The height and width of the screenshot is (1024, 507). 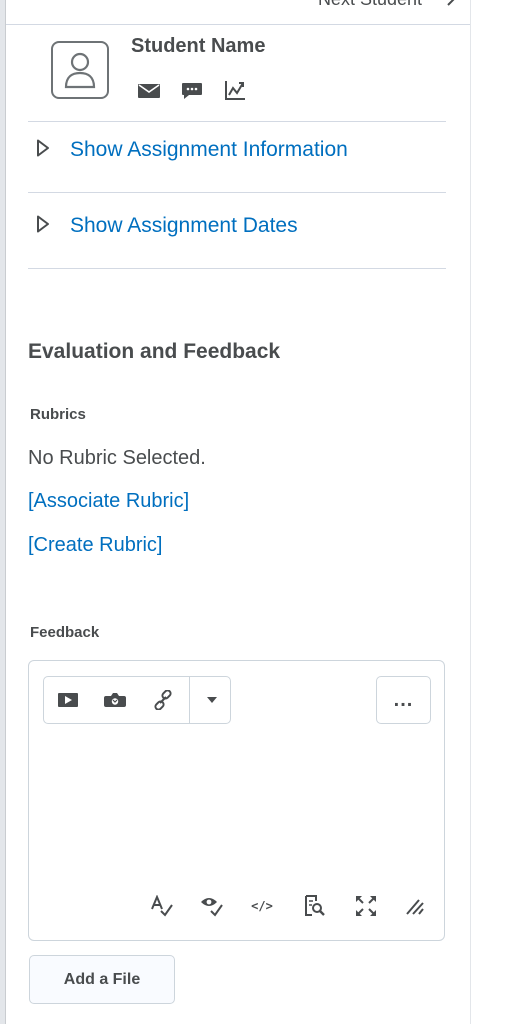 What do you see at coordinates (470, 512) in the screenshot?
I see `right-panel-border` at bounding box center [470, 512].